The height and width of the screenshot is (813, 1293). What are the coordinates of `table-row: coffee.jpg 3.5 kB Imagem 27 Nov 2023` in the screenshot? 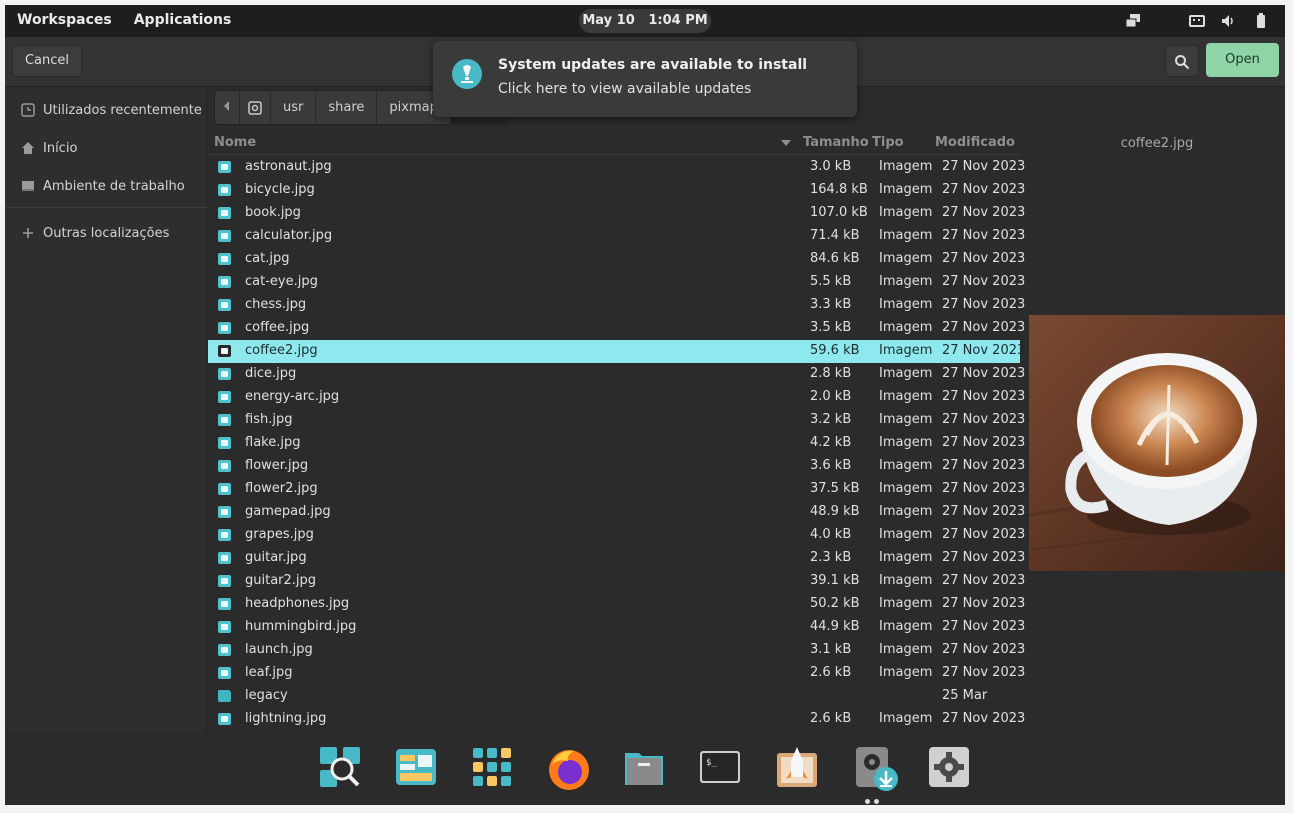 It's located at (616, 328).